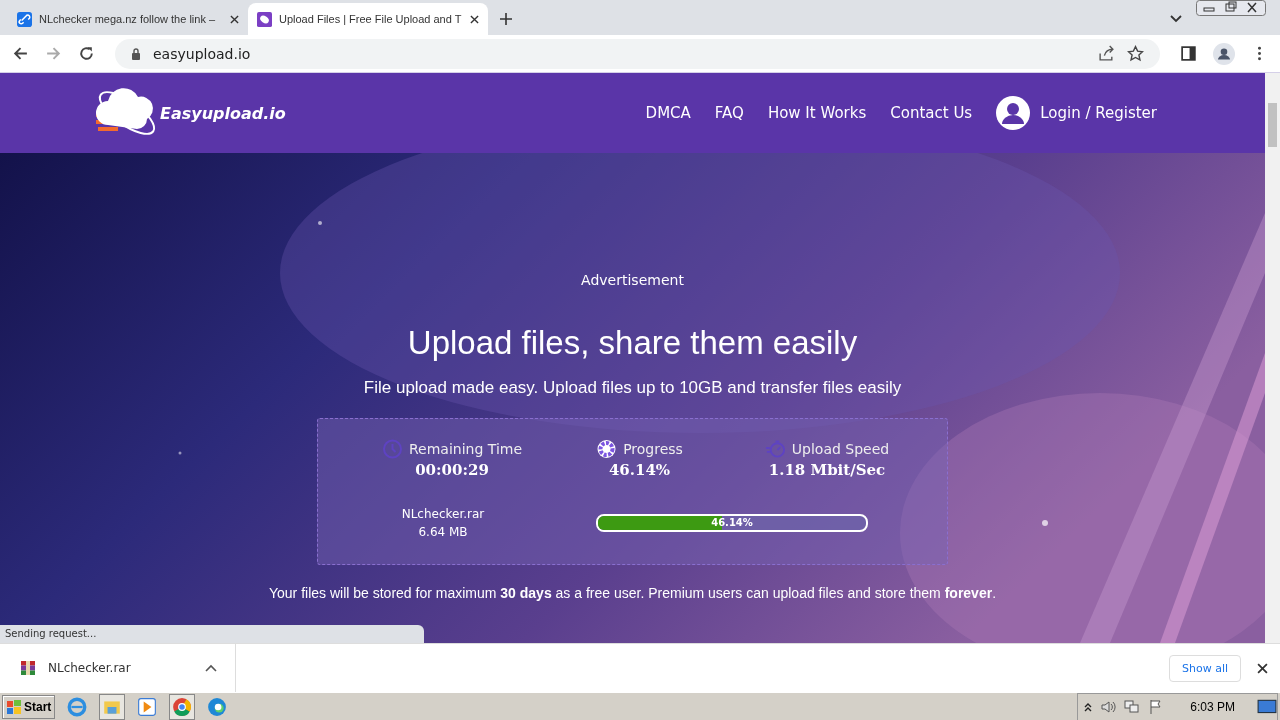 The width and height of the screenshot is (1280, 720). Describe the element at coordinates (452, 470) in the screenshot. I see `stat-value: 00:00:29` at that location.